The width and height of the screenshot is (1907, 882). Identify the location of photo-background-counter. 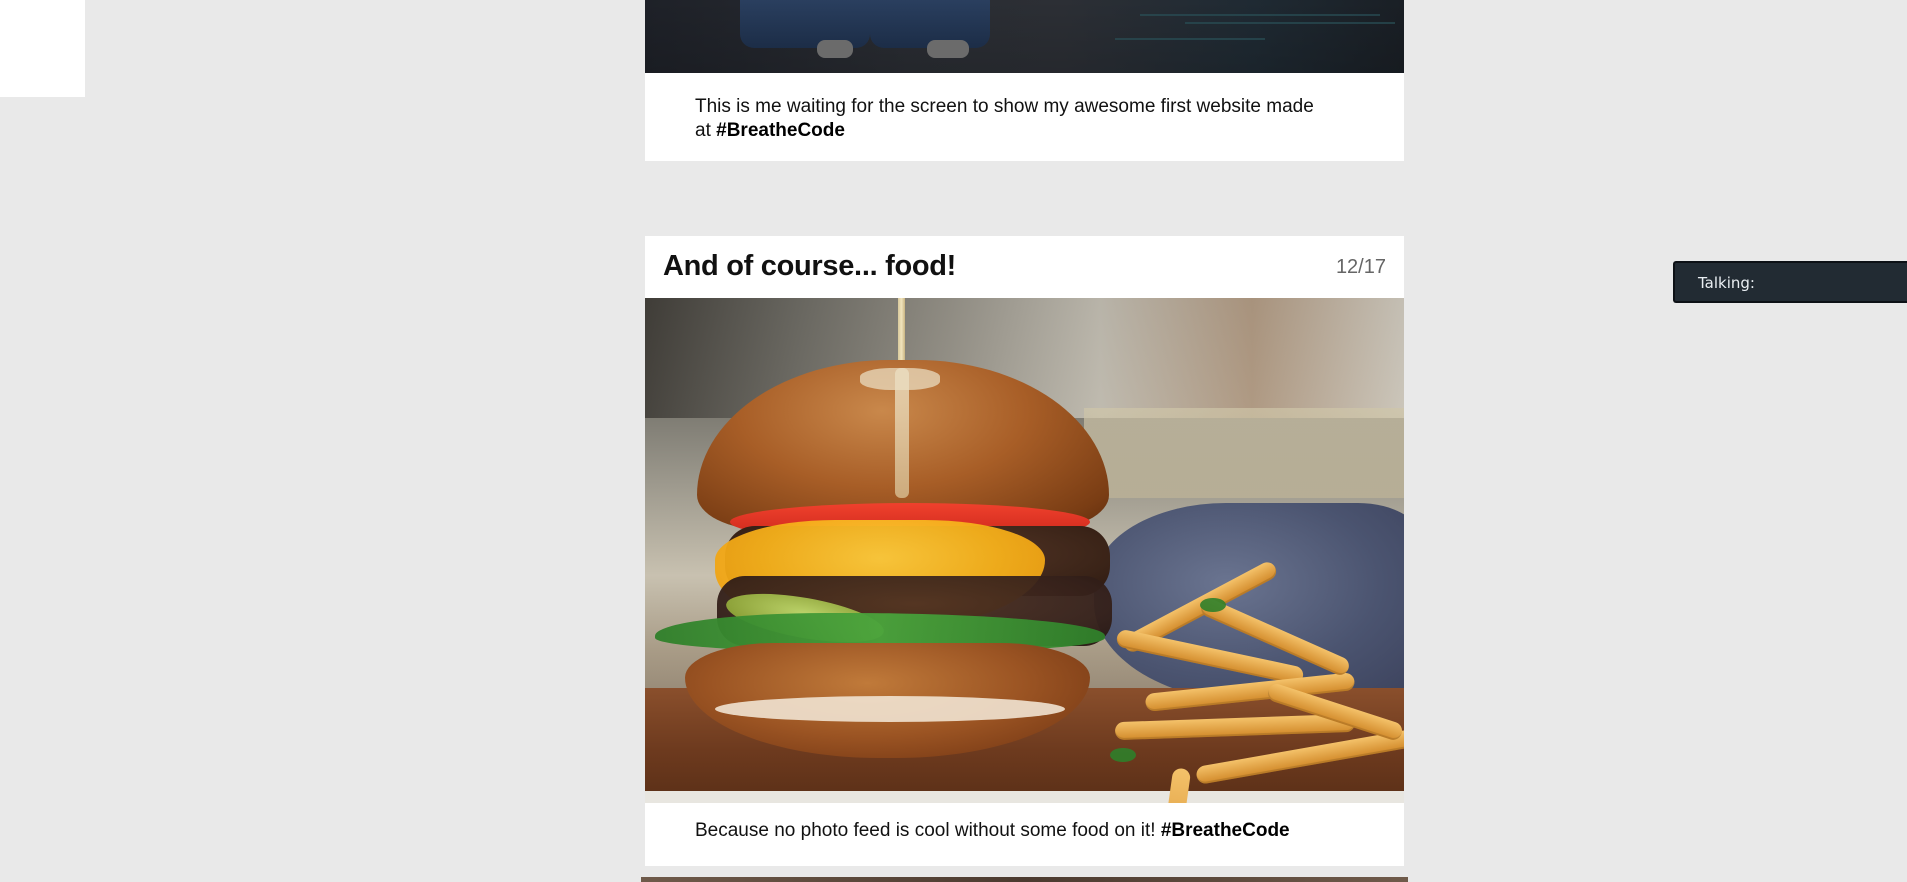
(1244, 453).